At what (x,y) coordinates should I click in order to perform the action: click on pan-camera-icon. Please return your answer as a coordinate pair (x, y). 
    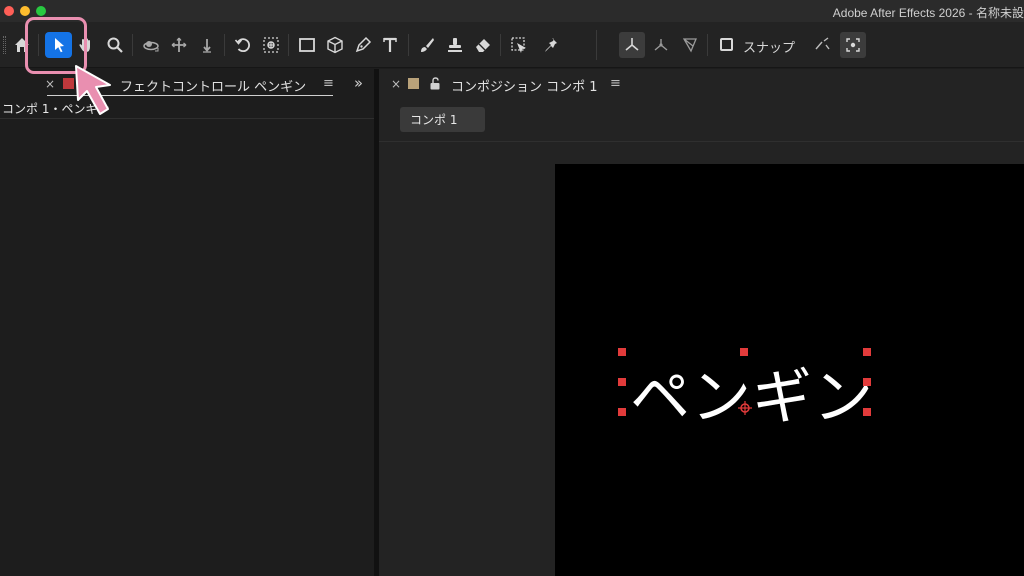
    Looking at the image, I should click on (179, 45).